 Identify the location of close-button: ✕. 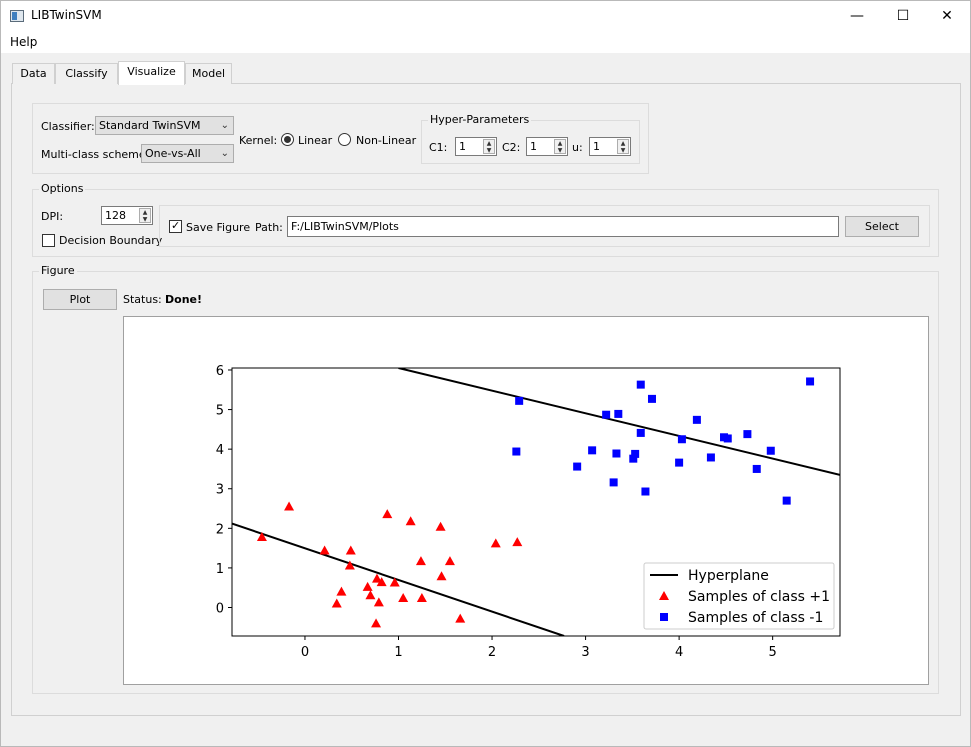
(947, 16).